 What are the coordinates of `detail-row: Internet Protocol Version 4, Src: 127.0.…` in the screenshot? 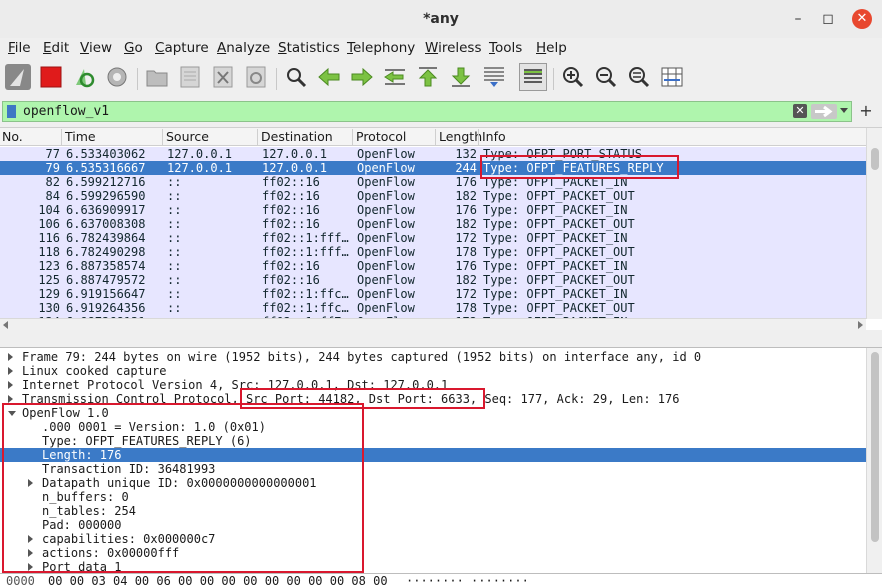 It's located at (433, 385).